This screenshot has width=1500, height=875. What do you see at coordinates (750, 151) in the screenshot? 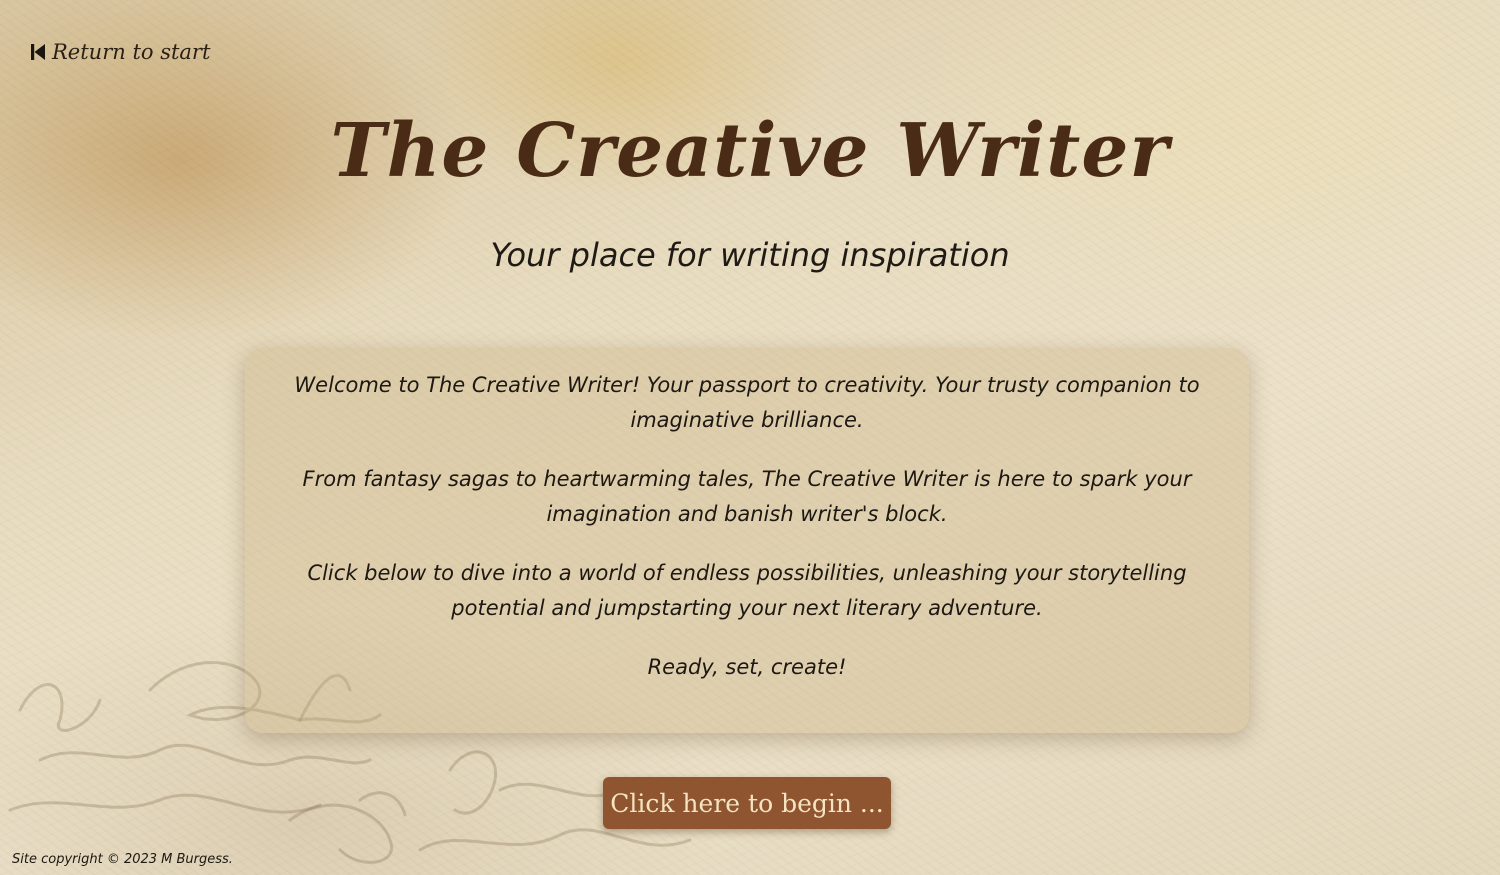
I see `page-title: The Creative Writer` at bounding box center [750, 151].